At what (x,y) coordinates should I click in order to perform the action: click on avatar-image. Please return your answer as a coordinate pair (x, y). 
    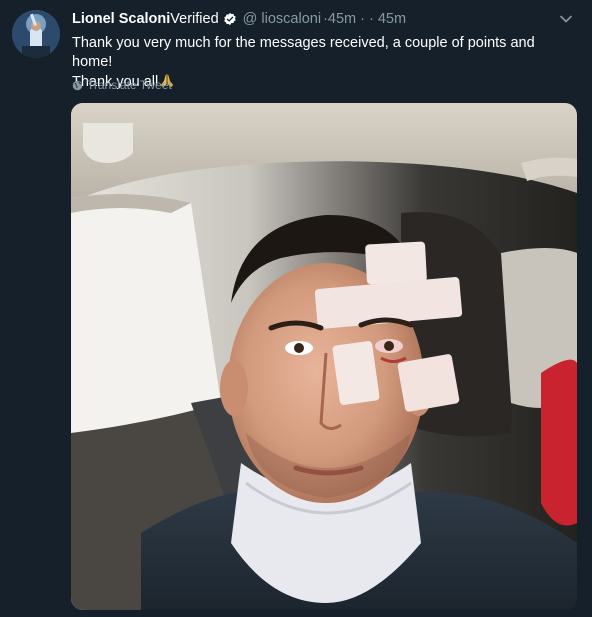
    Looking at the image, I should click on (36, 34).